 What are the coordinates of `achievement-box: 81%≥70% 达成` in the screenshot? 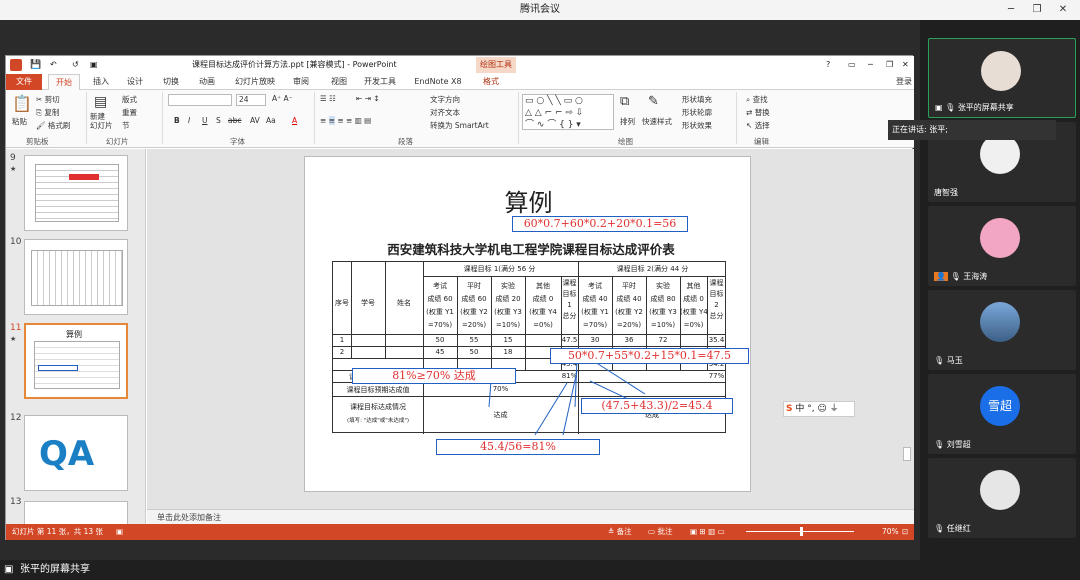 It's located at (434, 376).